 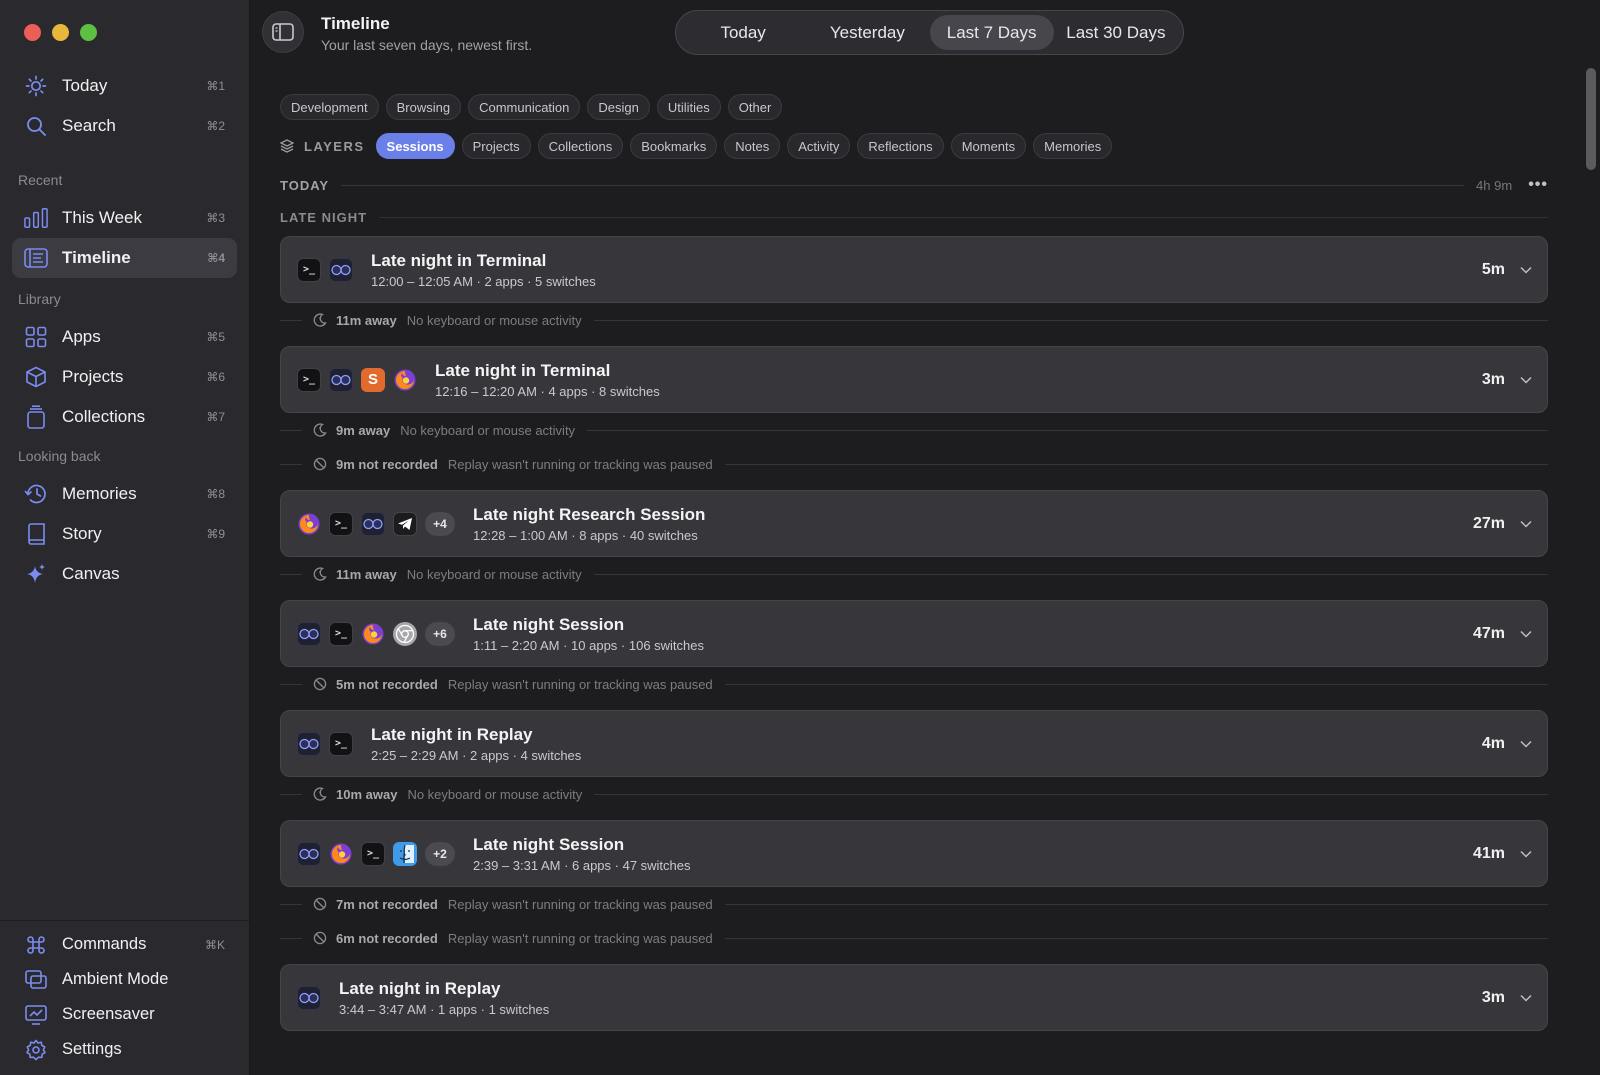 I want to click on period-label: LATE NIGHT, so click(x=324, y=217).